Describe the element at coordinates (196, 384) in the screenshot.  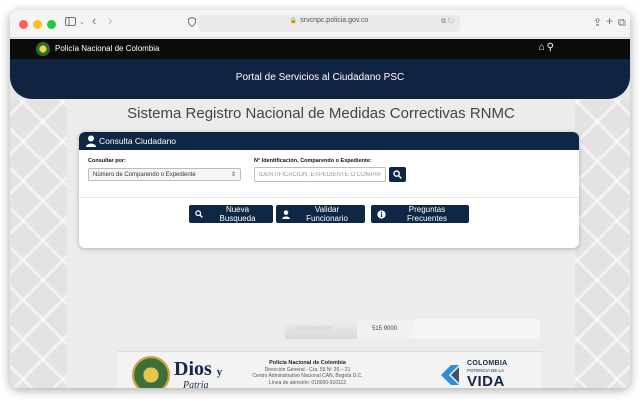
I see `motto-patria: Patria` at that location.